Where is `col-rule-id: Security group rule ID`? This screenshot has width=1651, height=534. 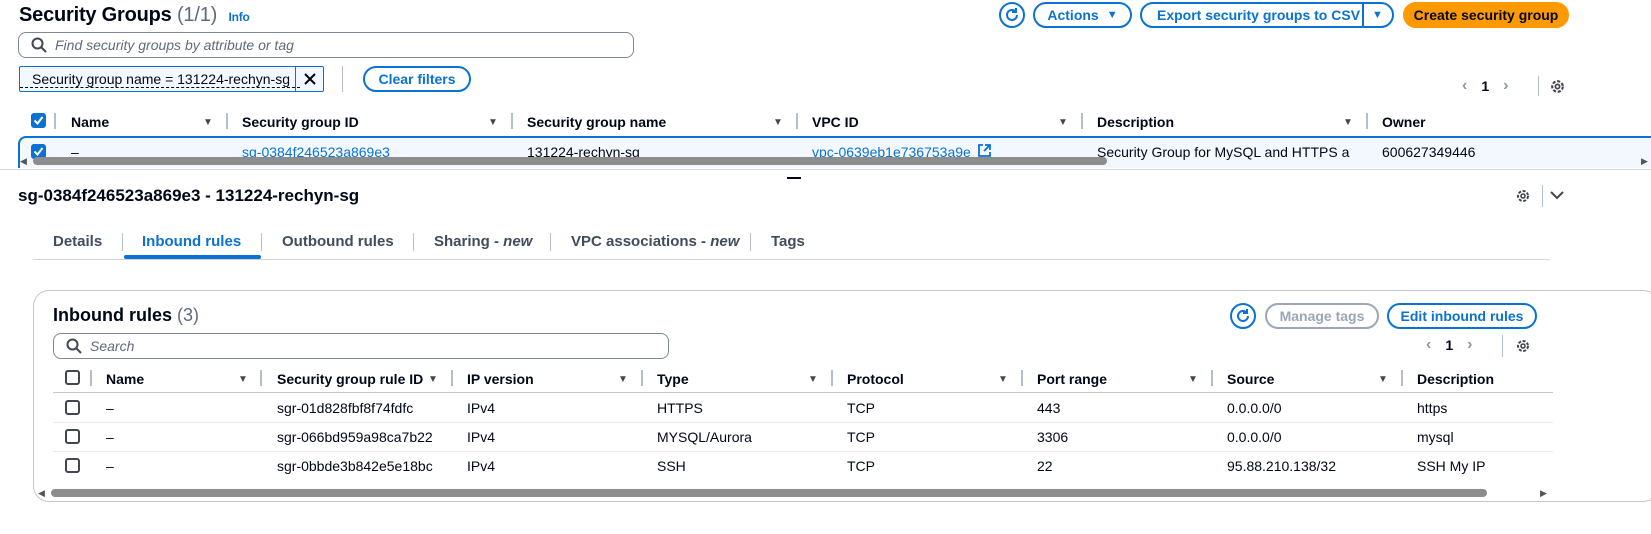
col-rule-id: Security group rule ID is located at coordinates (350, 379).